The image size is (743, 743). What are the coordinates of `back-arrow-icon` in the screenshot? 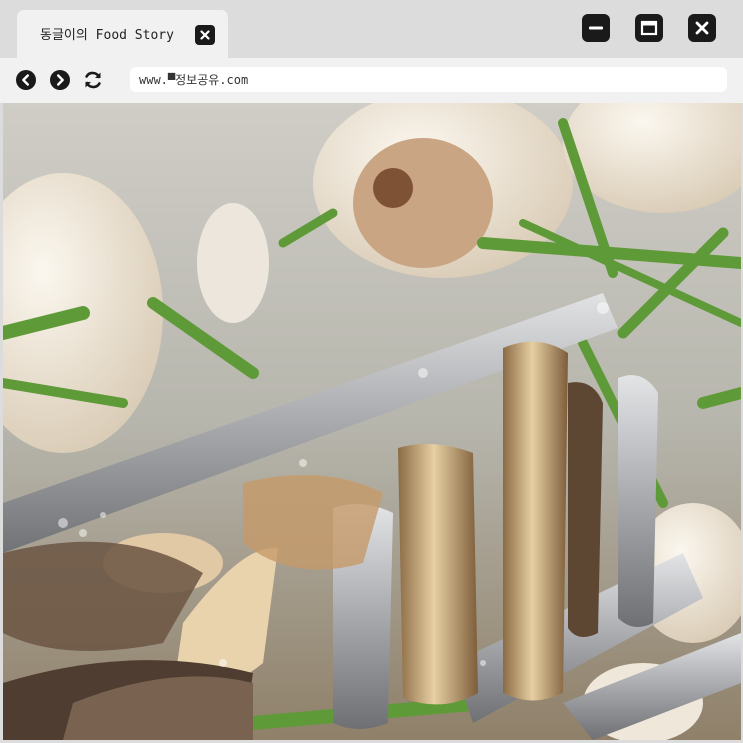 It's located at (26, 80).